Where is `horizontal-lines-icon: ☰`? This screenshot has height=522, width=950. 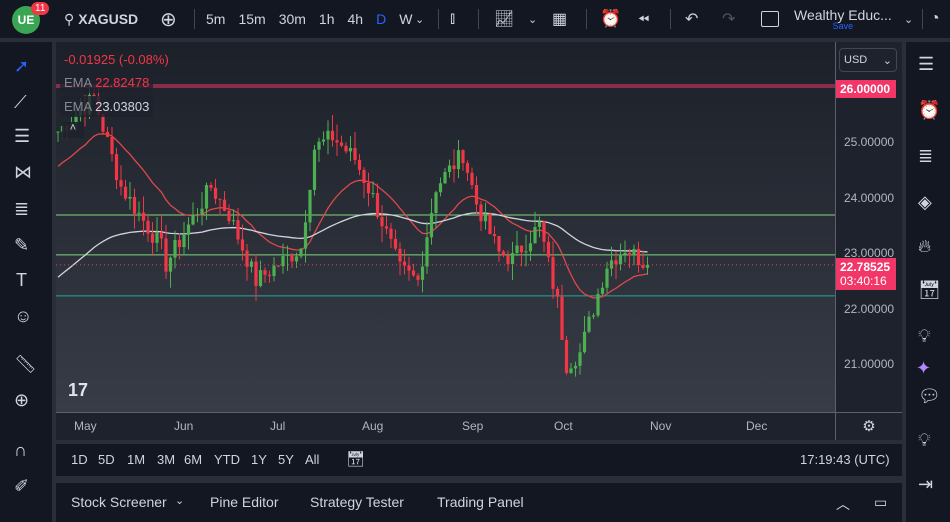
horizontal-lines-icon: ☰ is located at coordinates (22, 136).